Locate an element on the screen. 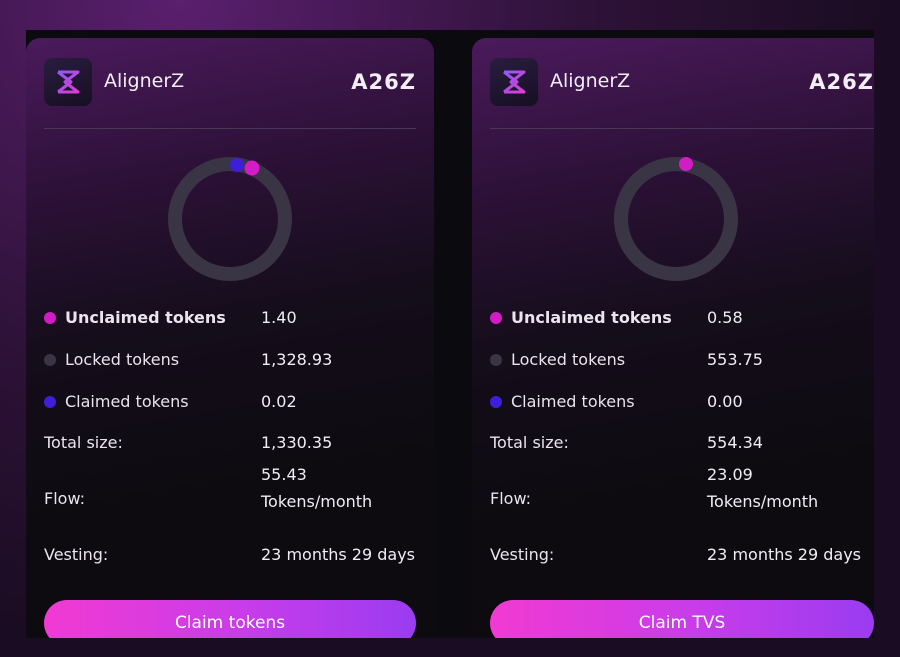 This screenshot has width=900, height=657. locked-row: Locked tokens 553.75 is located at coordinates (682, 370).